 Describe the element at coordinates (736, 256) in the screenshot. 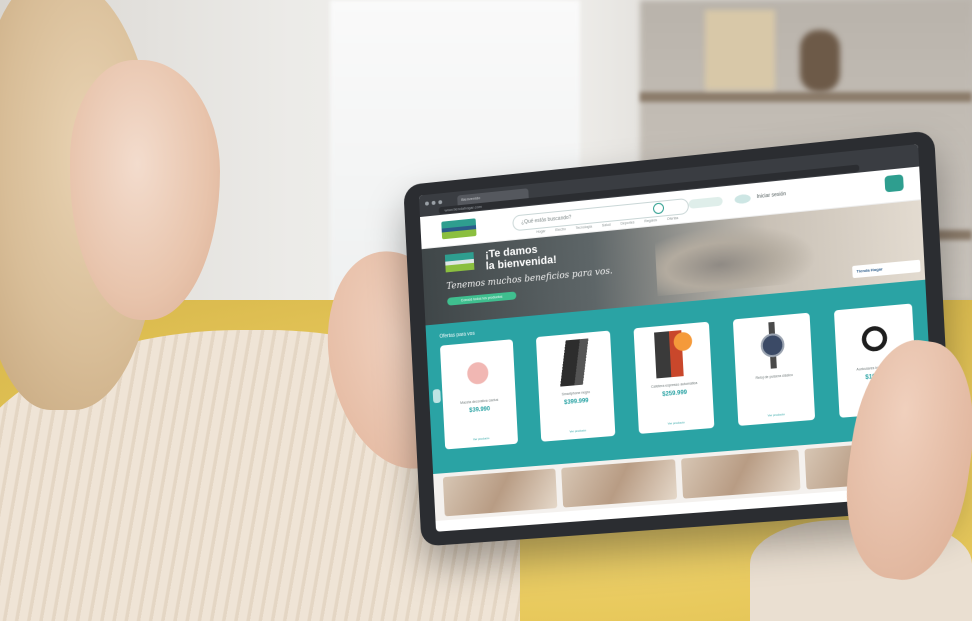

I see `hero-photo` at that location.